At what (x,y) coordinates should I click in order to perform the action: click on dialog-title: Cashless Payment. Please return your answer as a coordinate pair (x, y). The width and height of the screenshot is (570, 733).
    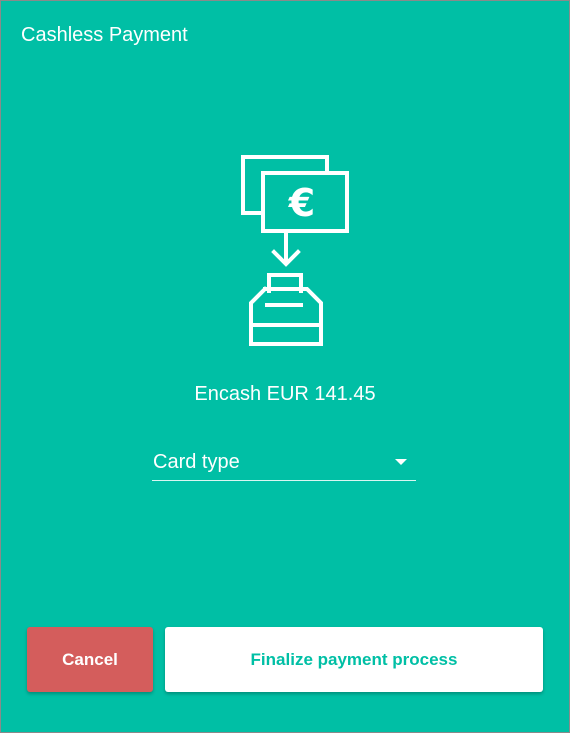
    Looking at the image, I should click on (104, 35).